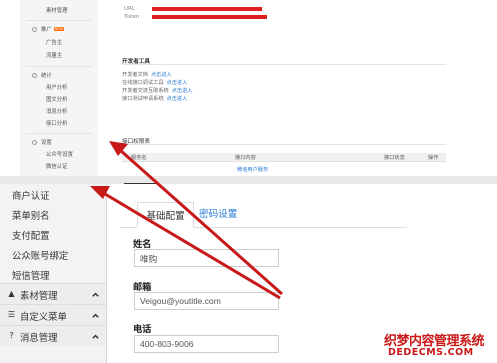  What do you see at coordinates (40, 255) in the screenshot?
I see `sidebar-item-account-binding: 公众账号绑定` at bounding box center [40, 255].